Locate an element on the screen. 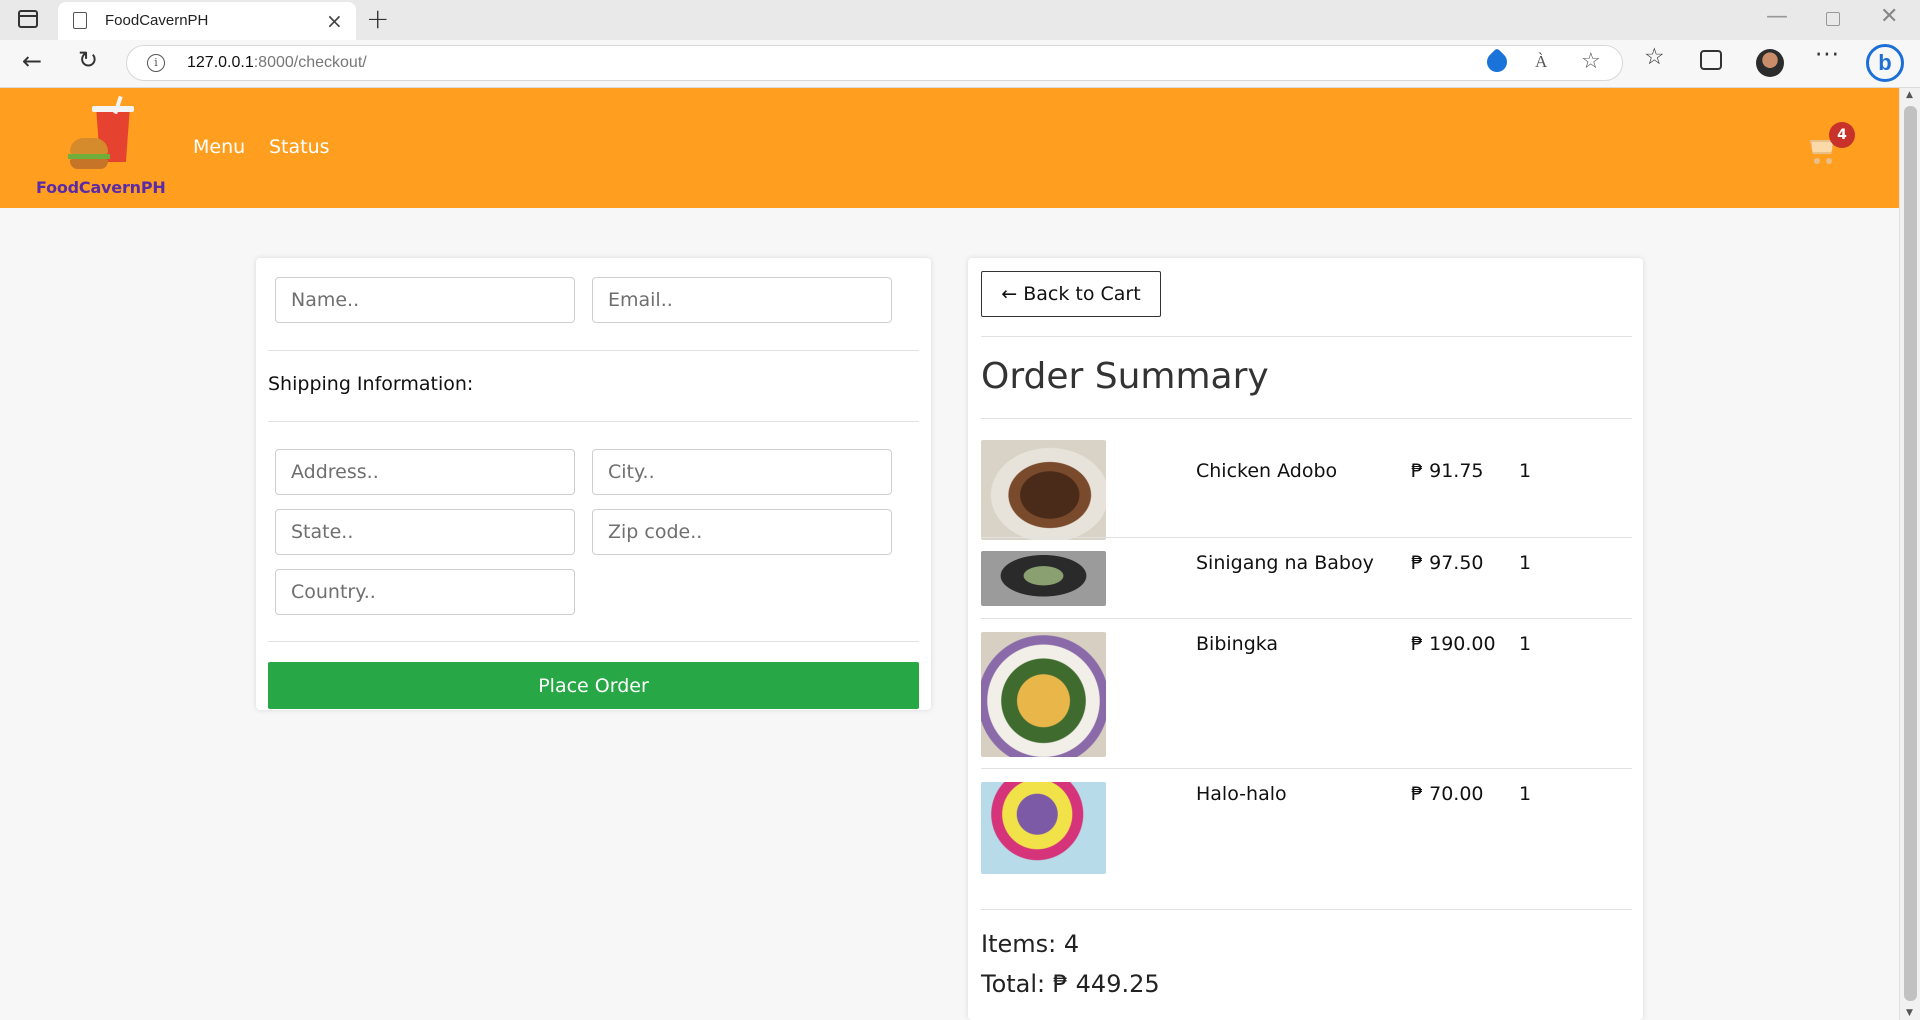 The width and height of the screenshot is (1920, 1020). item-name: Halo-halo is located at coordinates (1241, 794).